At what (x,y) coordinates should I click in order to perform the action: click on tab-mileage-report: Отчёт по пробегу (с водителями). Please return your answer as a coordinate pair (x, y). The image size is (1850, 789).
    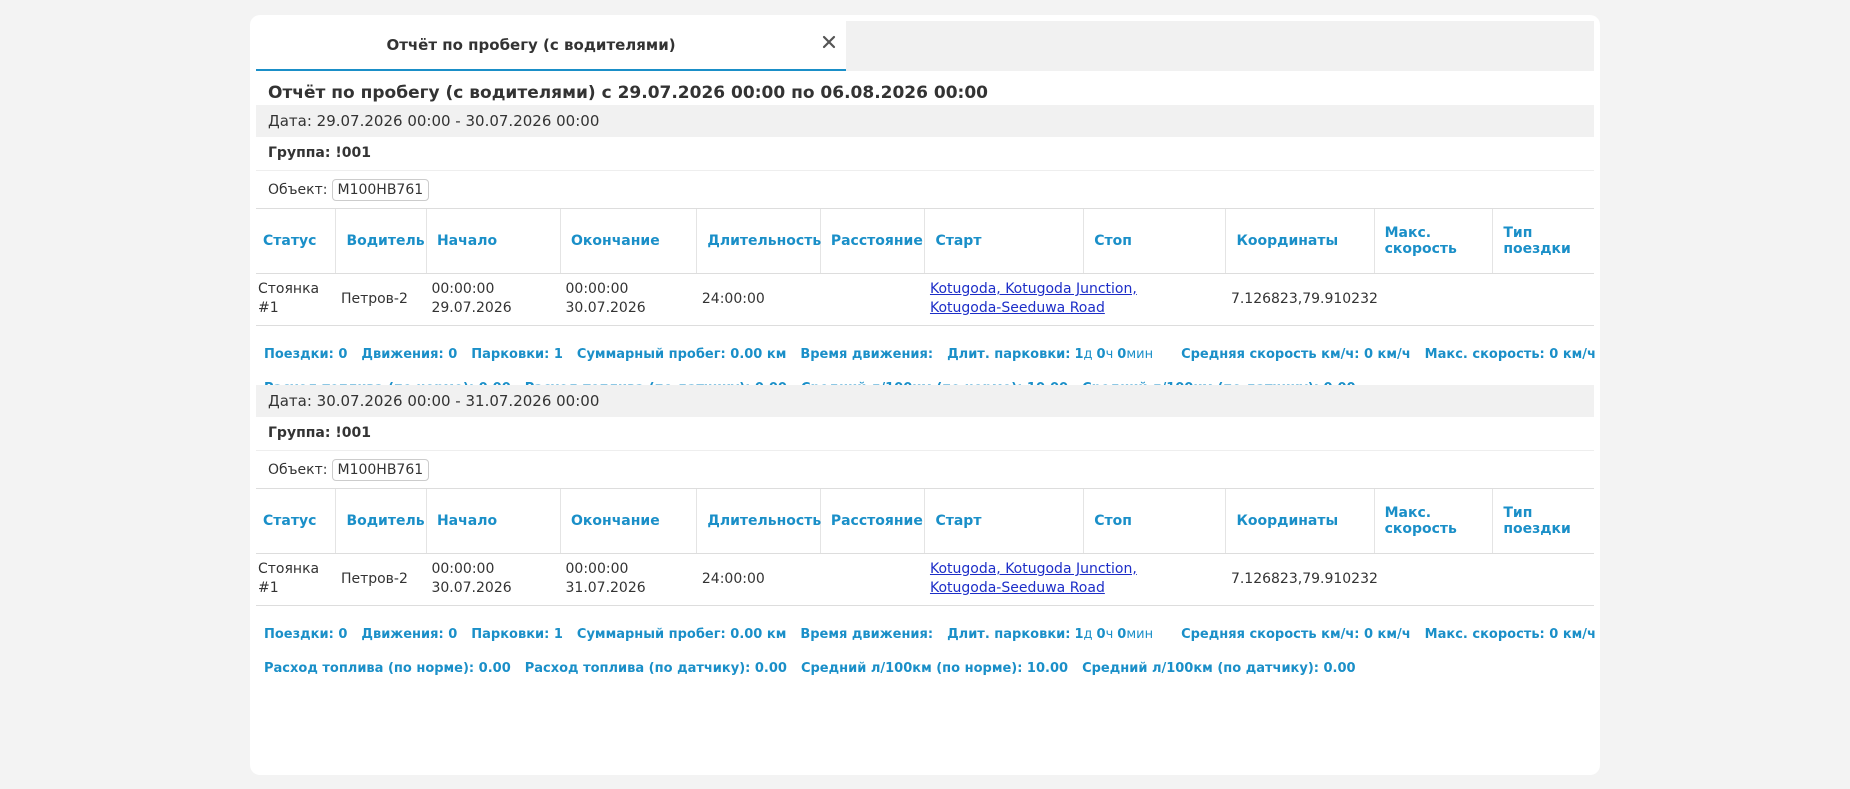
    Looking at the image, I should click on (551, 46).